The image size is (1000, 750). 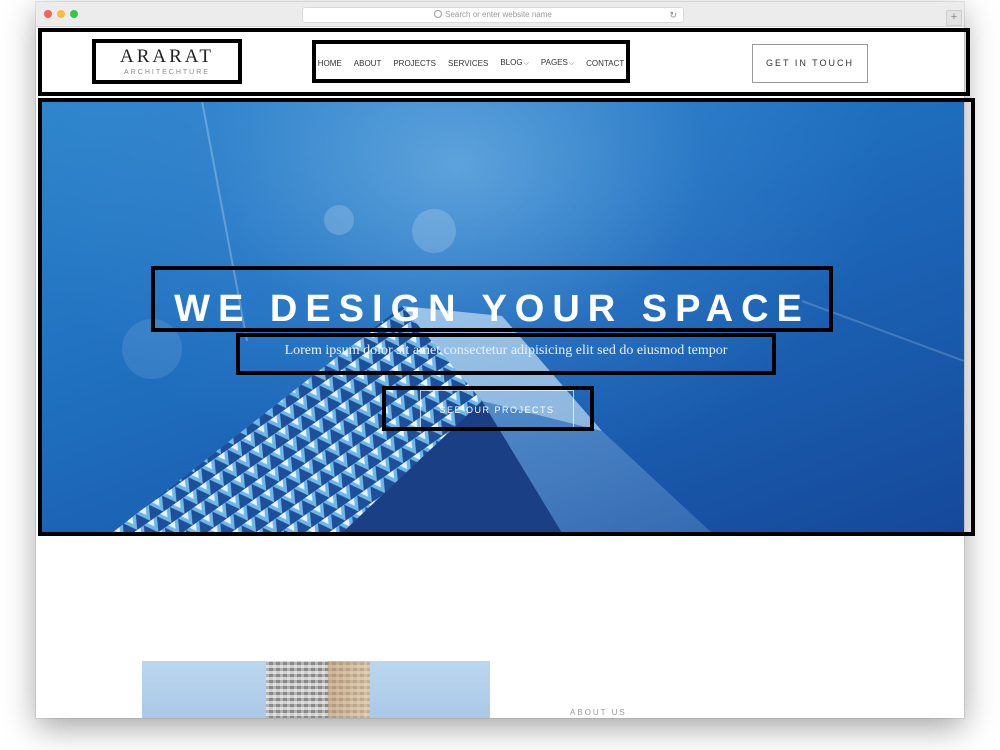 I want to click on nav-blog-label: BLOG, so click(x=511, y=62).